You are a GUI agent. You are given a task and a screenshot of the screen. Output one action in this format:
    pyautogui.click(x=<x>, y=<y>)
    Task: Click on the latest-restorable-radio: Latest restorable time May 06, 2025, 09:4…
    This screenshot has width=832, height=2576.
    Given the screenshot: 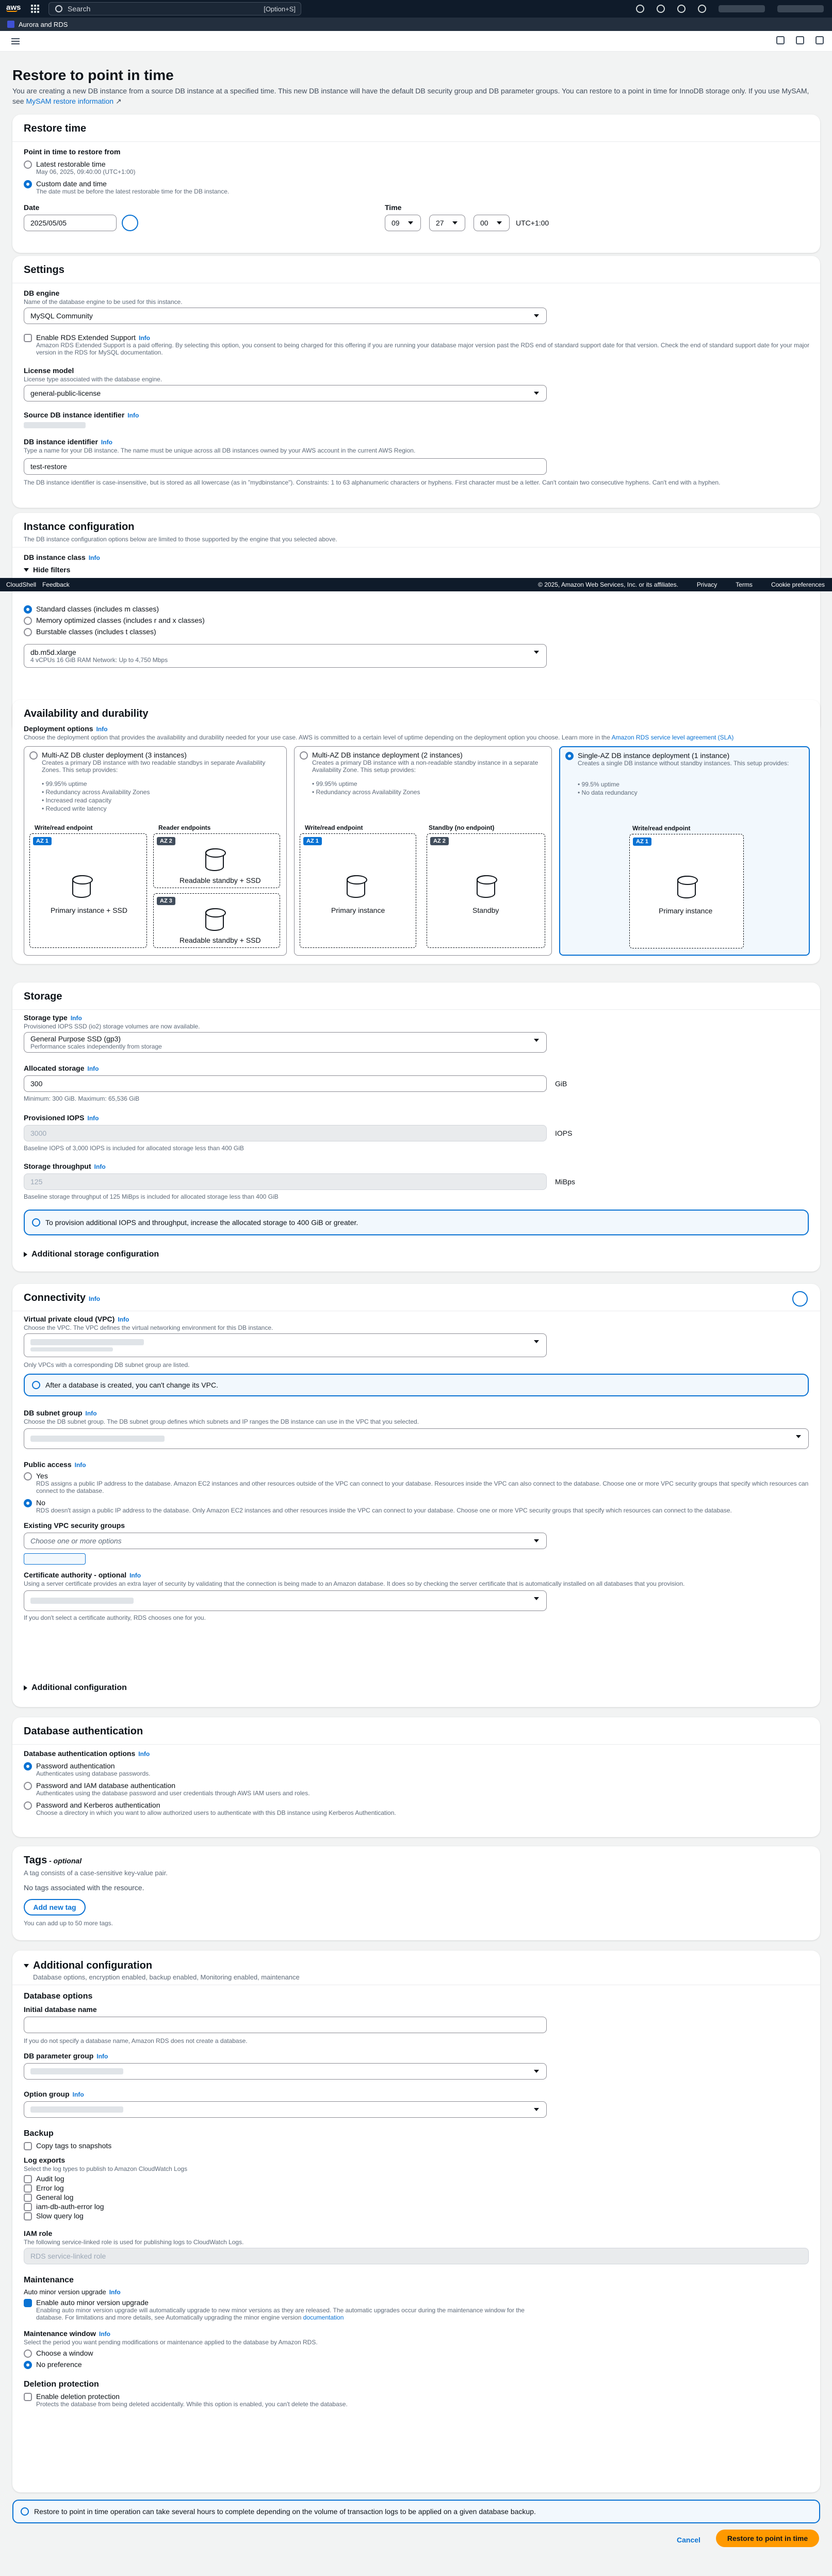 What is the action you would take?
    pyautogui.click(x=79, y=167)
    